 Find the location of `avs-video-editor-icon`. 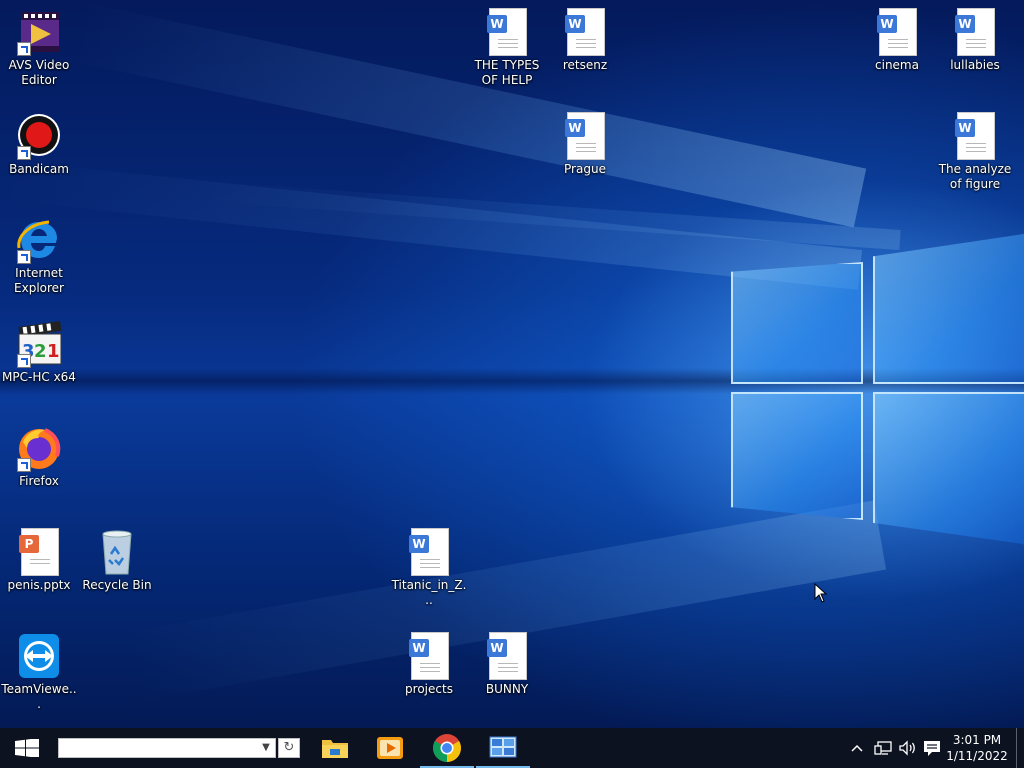

avs-video-editor-icon is located at coordinates (39, 32).